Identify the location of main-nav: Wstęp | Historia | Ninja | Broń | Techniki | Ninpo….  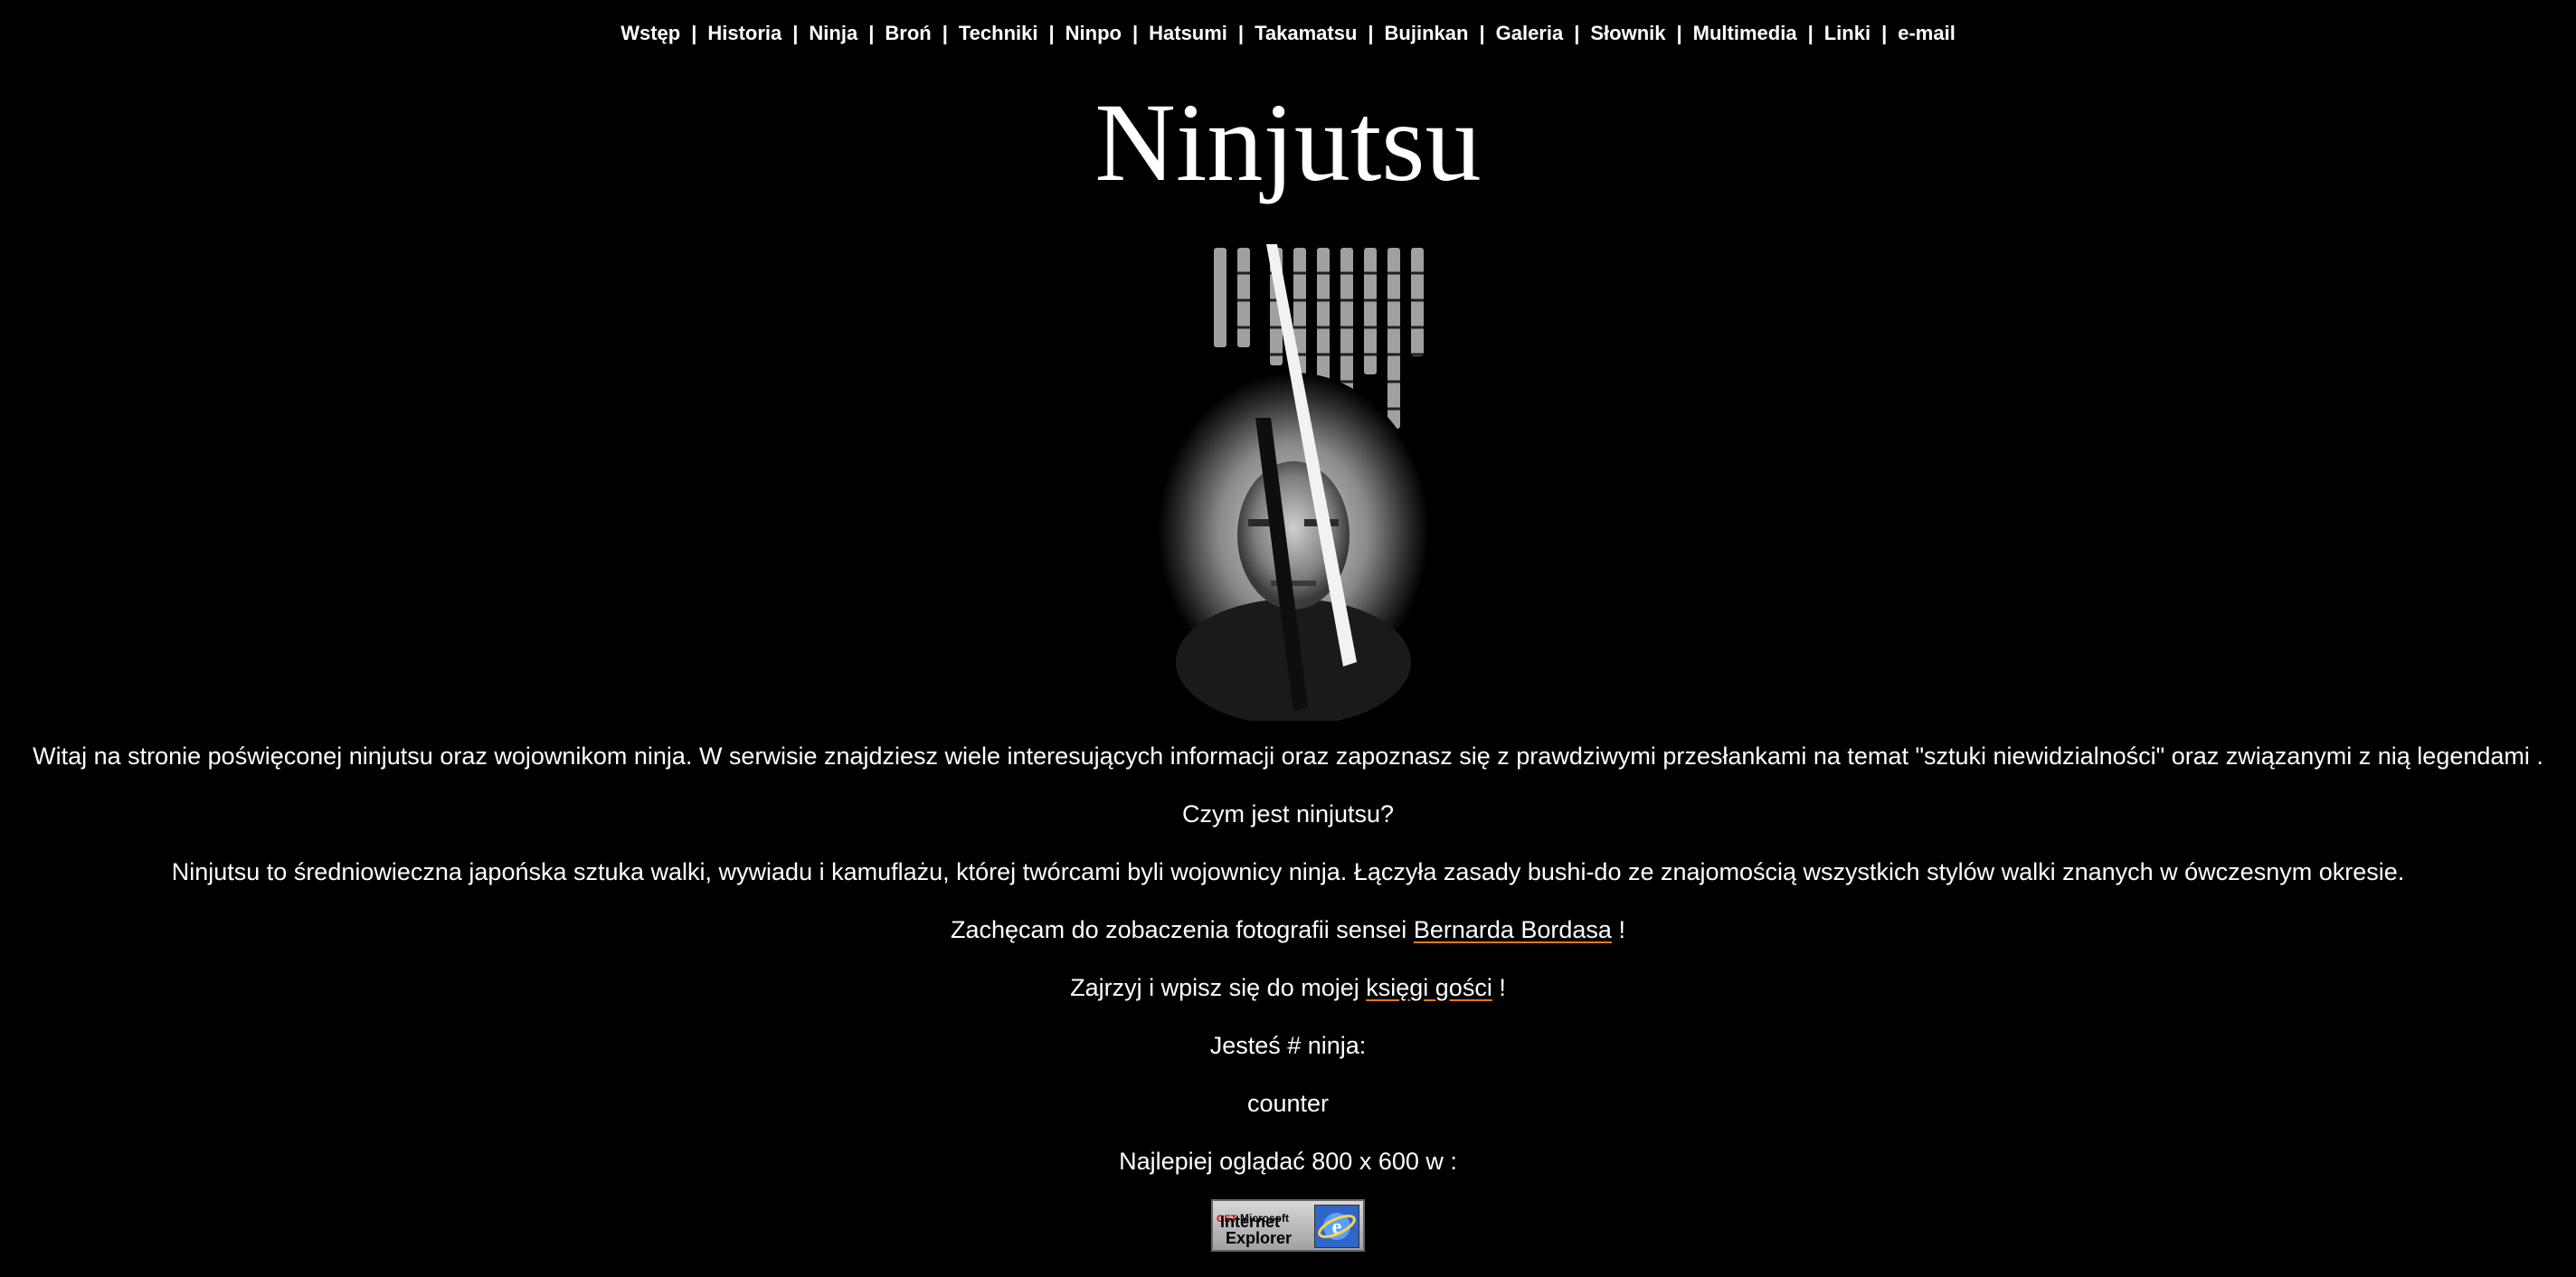
(1288, 33).